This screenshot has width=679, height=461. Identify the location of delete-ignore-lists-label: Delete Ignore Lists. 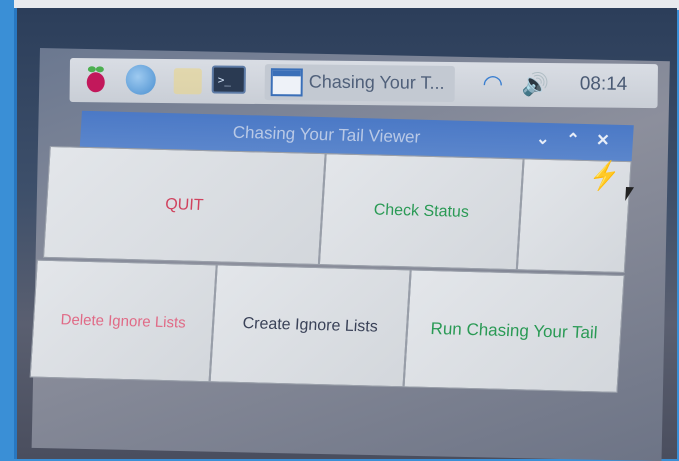
(123, 321).